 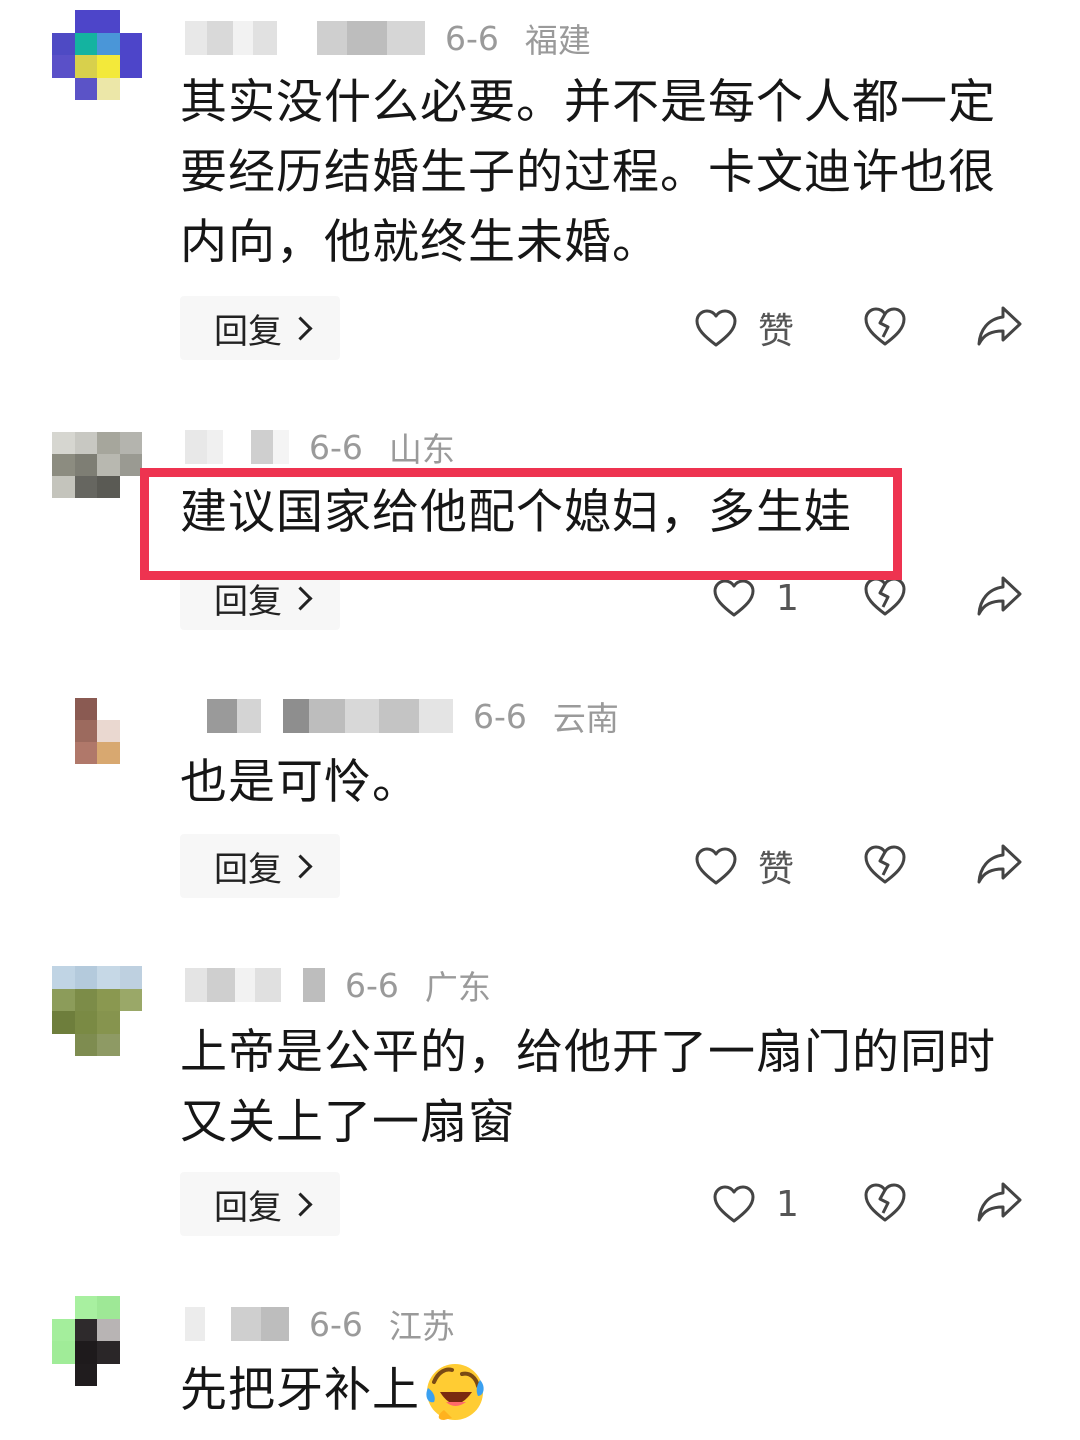 I want to click on comment-text-line: 上帝是公平的，给他开了一扇门的同时, so click(x=588, y=1052).